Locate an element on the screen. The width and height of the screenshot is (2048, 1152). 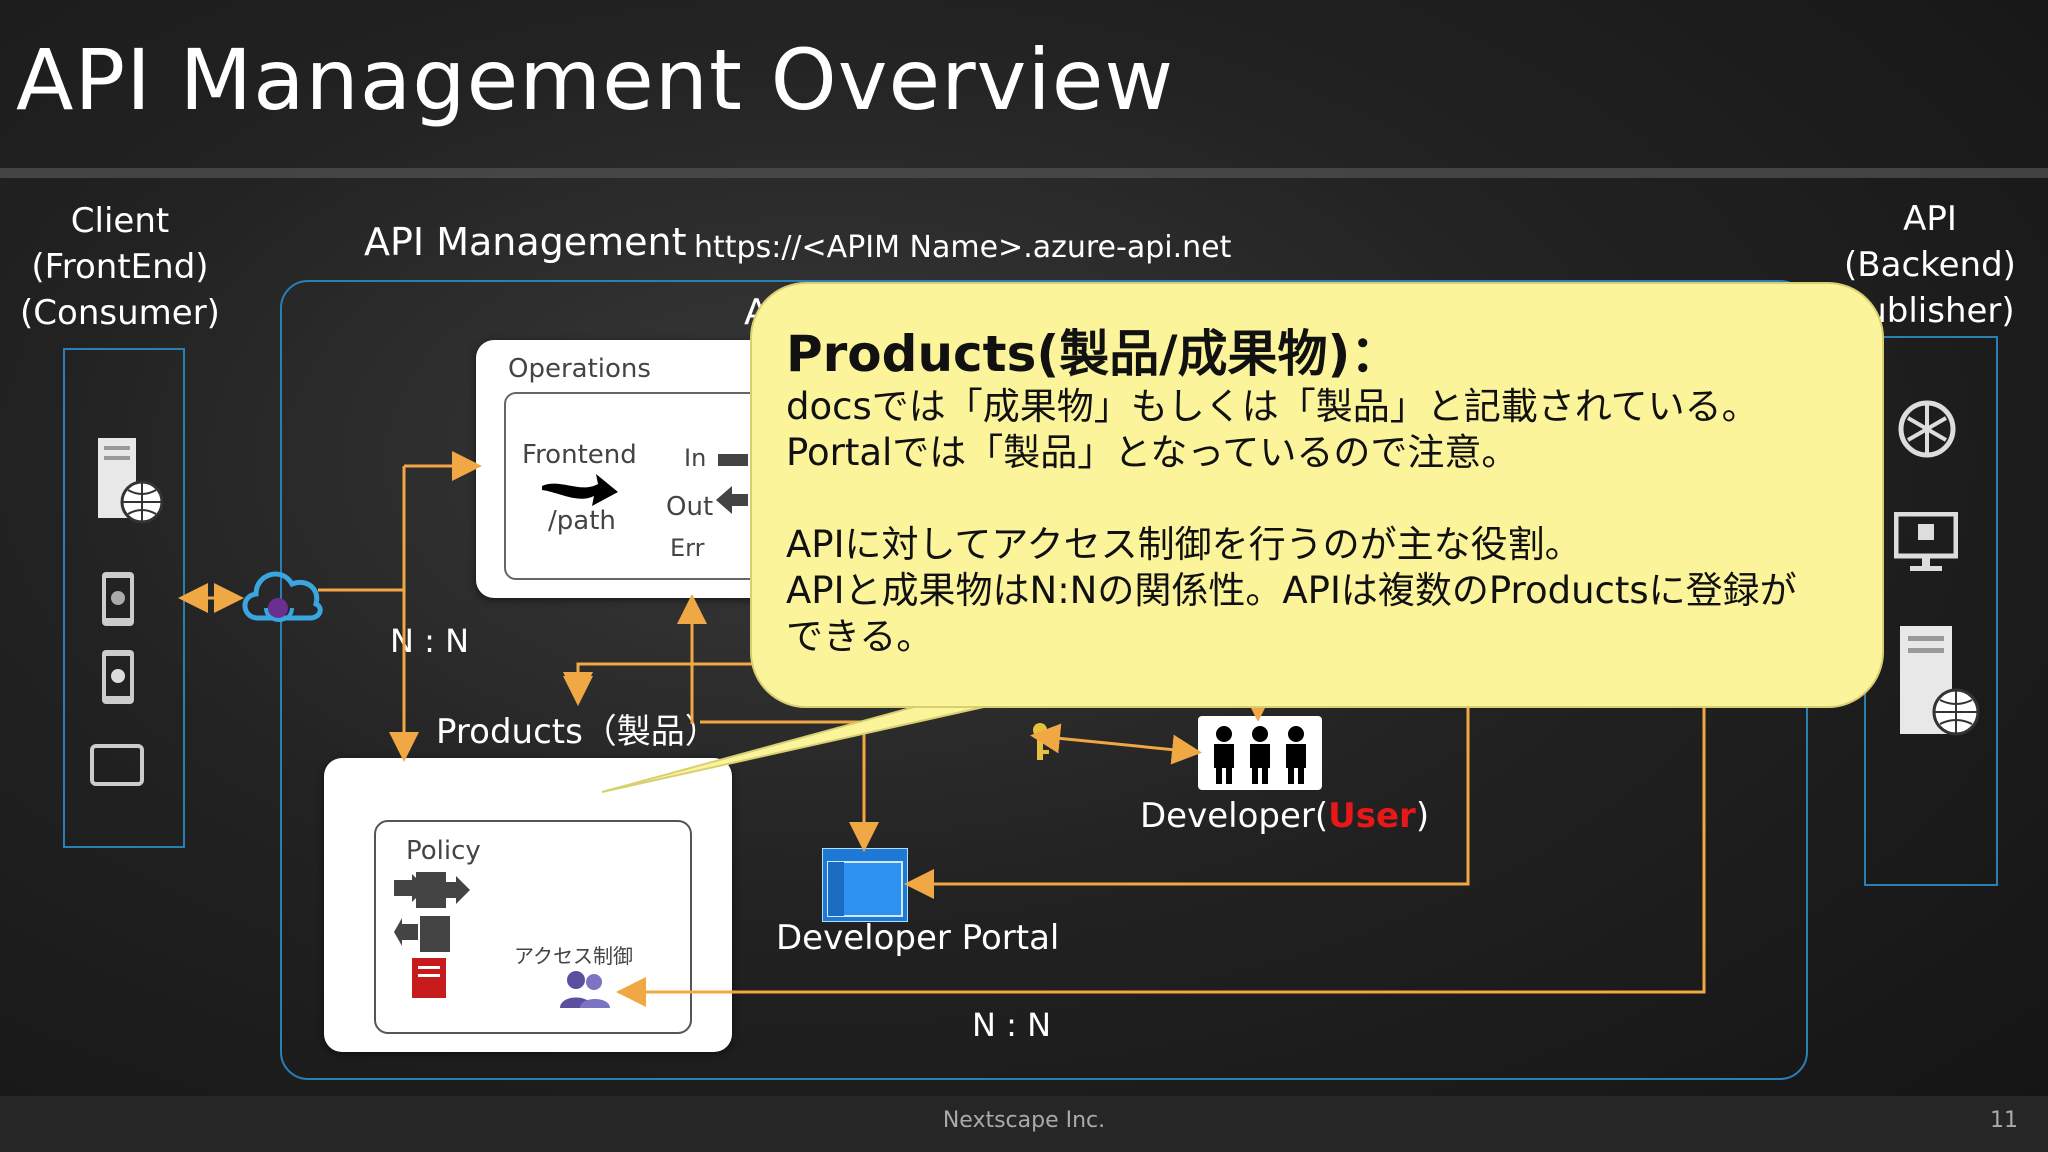
callout-line-3: APIに対してアクセス制御を行うのが主な役割。 is located at coordinates (1184, 544).